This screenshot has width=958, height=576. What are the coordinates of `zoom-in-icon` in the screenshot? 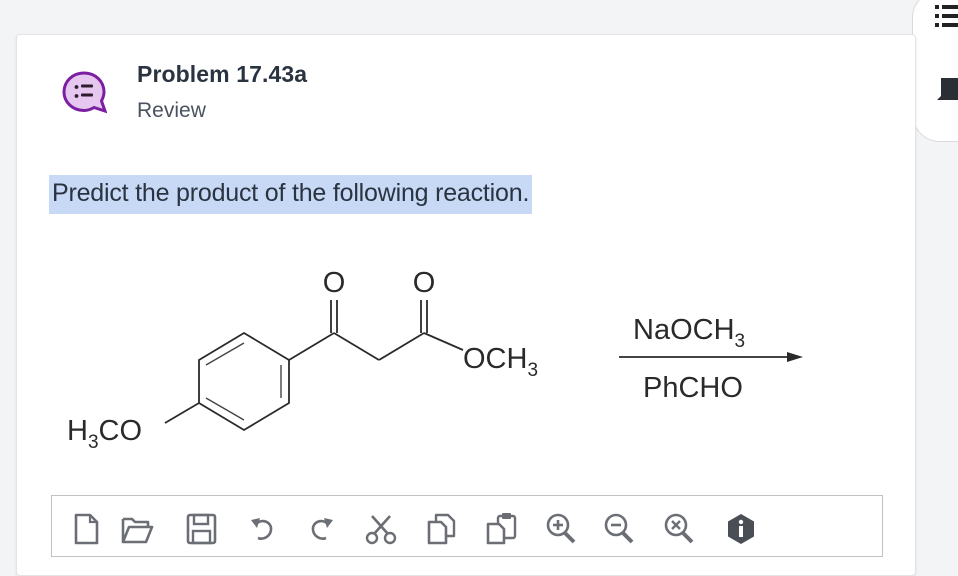 It's located at (561, 529).